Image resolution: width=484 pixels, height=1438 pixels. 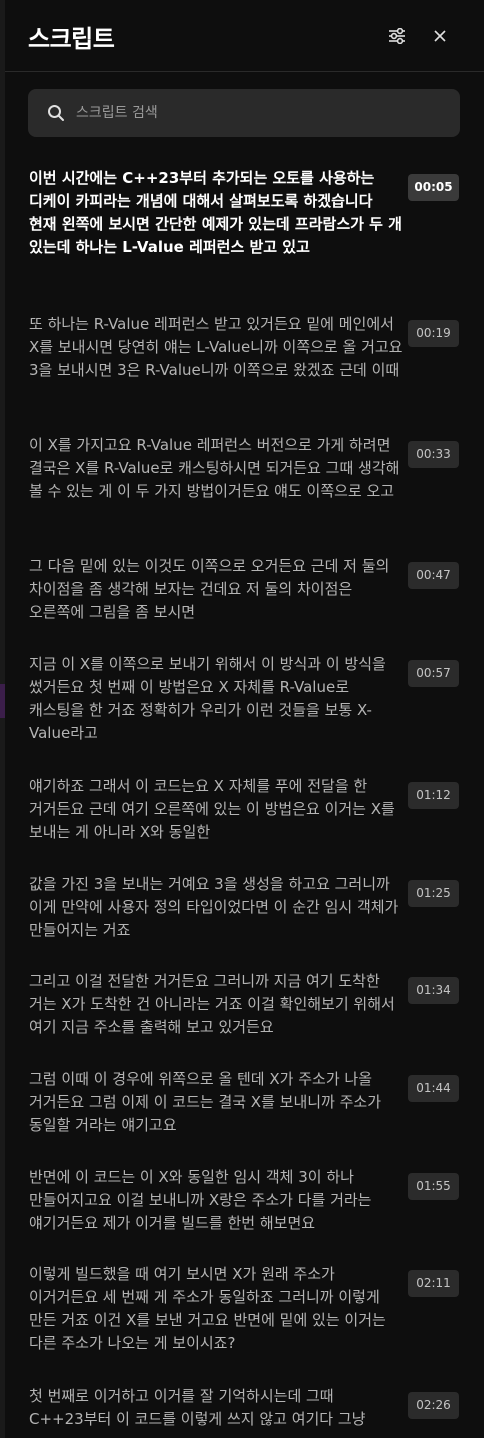 What do you see at coordinates (433, 187) in the screenshot?
I see `timestamp-badge: 00:05` at bounding box center [433, 187].